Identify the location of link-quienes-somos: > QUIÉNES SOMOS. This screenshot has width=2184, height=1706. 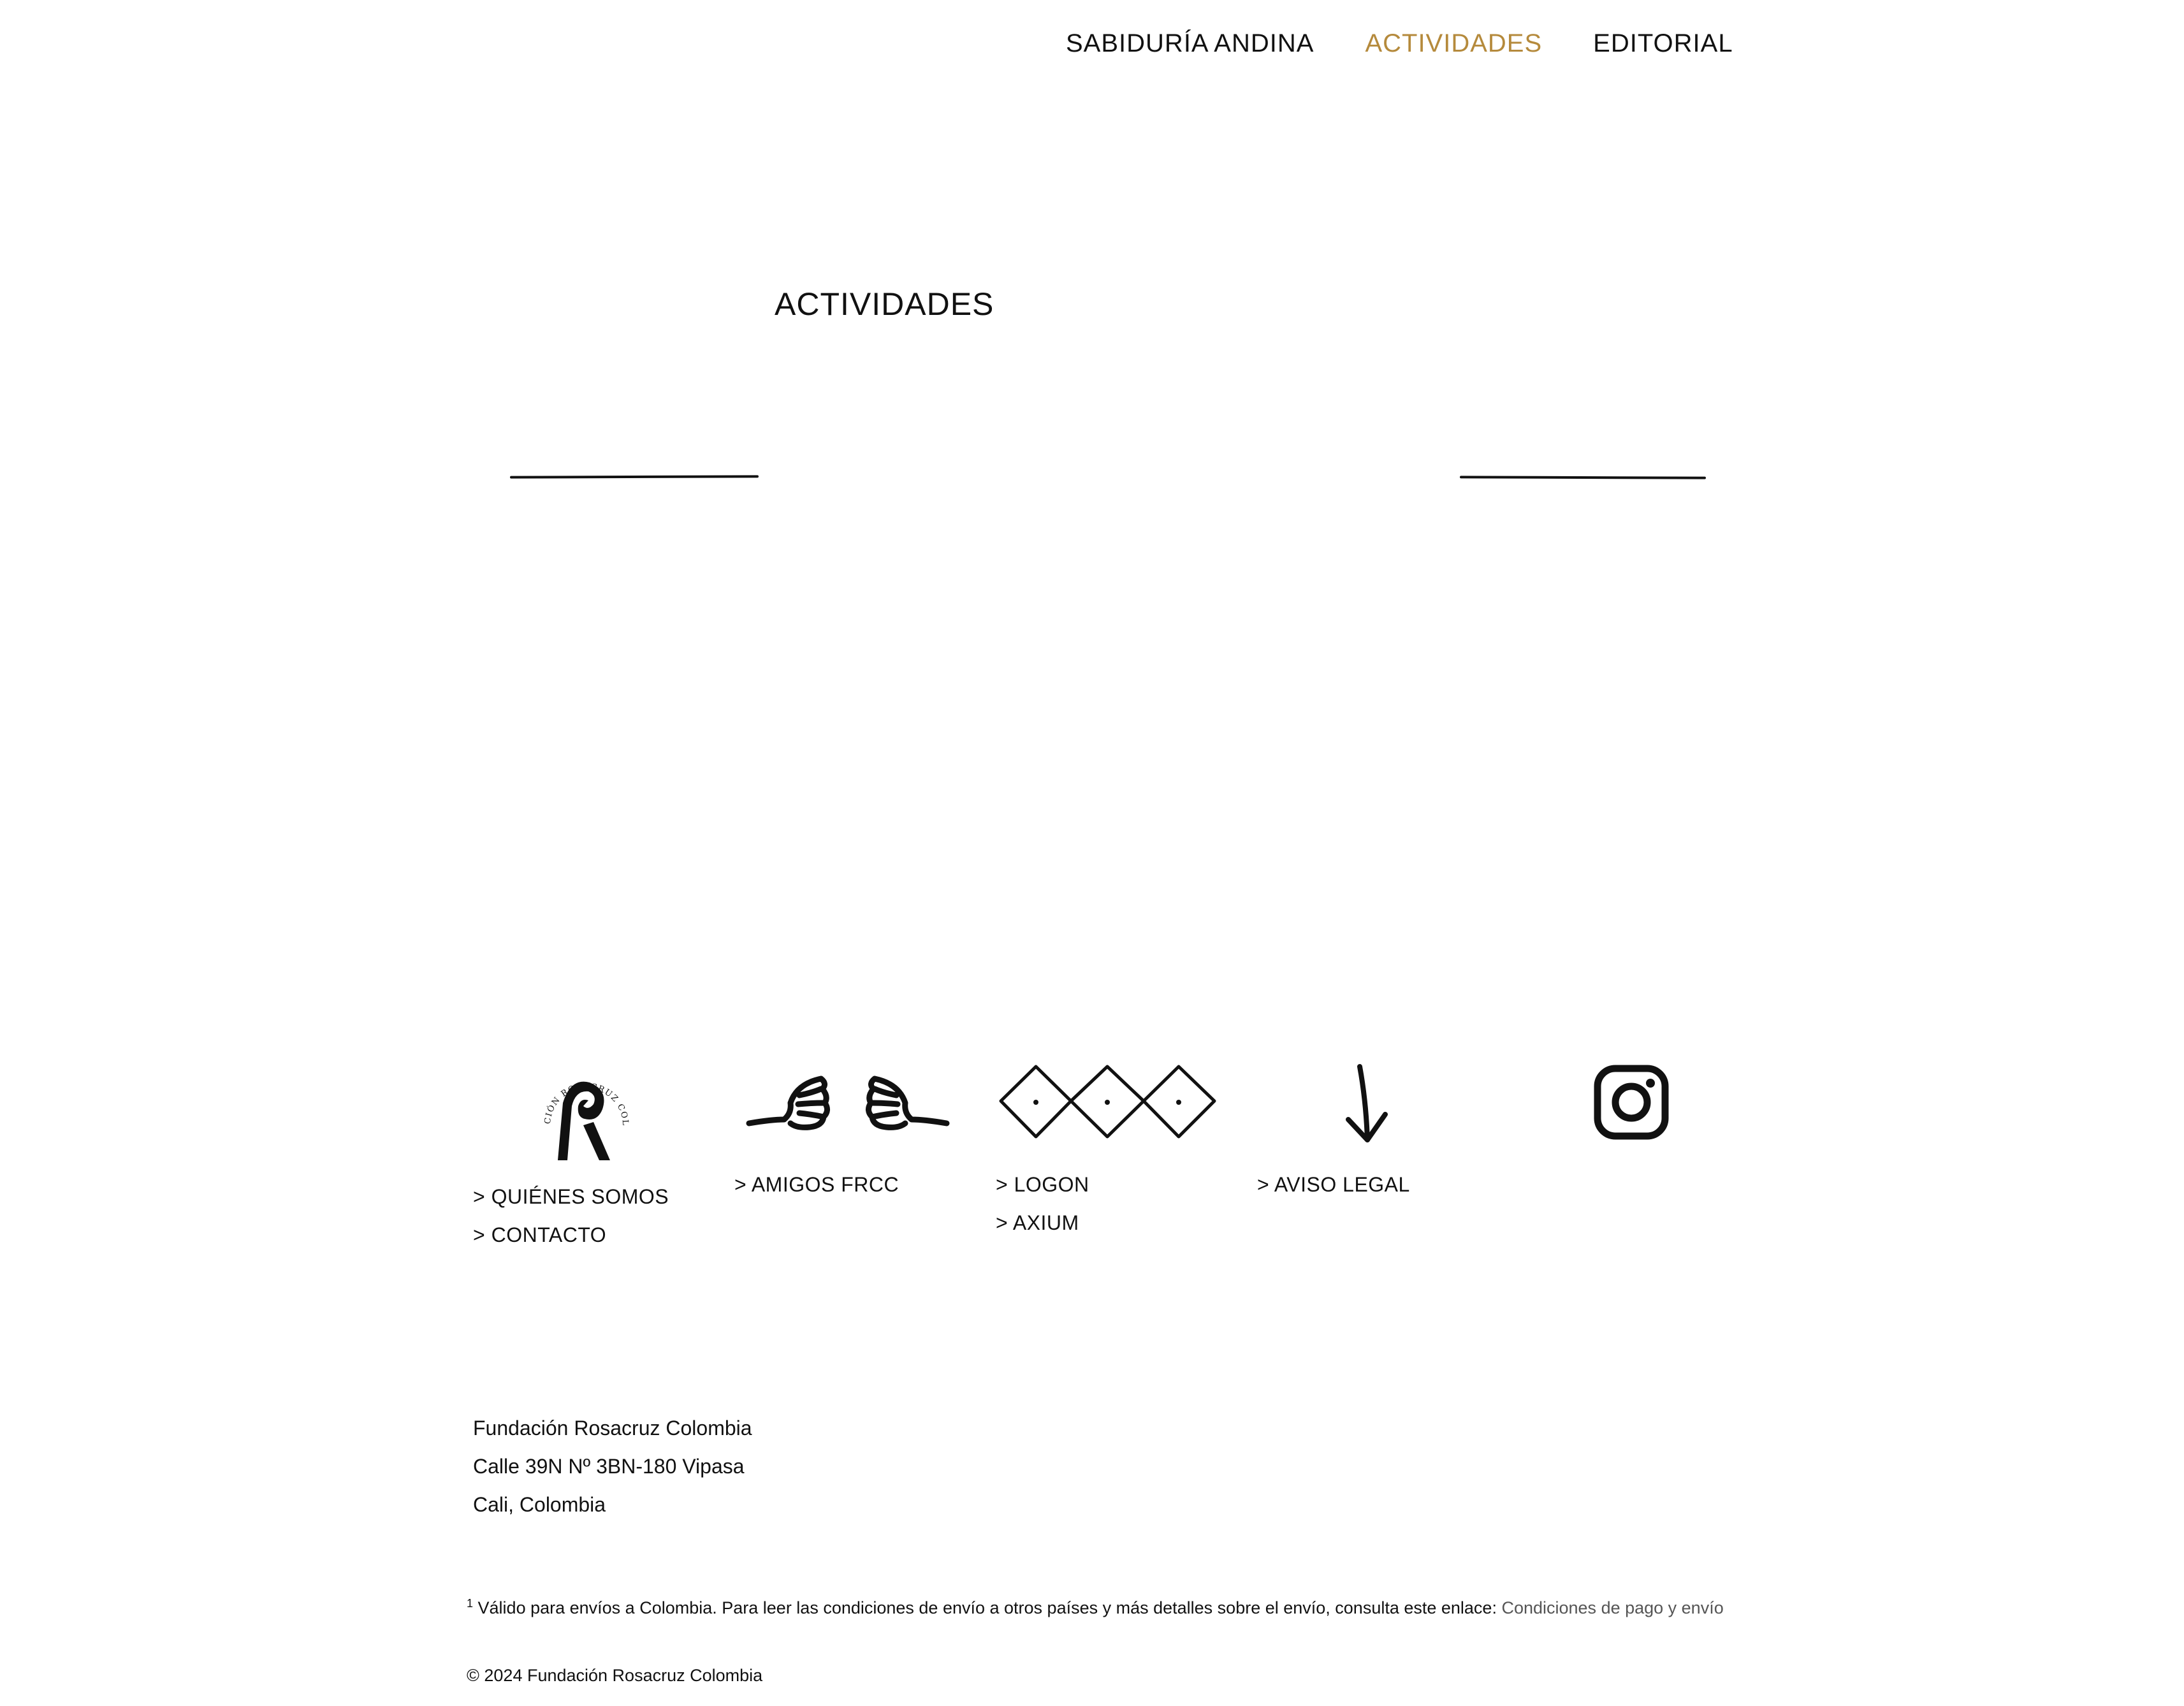
(571, 1197).